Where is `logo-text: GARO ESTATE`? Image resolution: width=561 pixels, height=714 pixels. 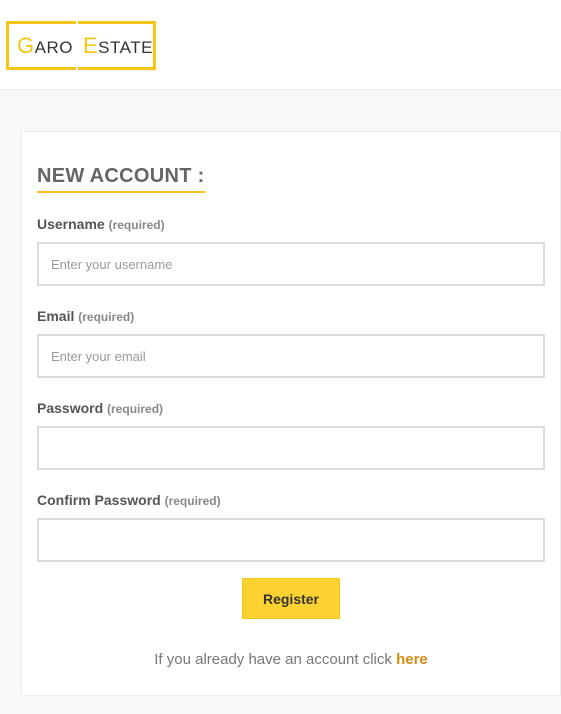 logo-text: GARO ESTATE is located at coordinates (85, 46).